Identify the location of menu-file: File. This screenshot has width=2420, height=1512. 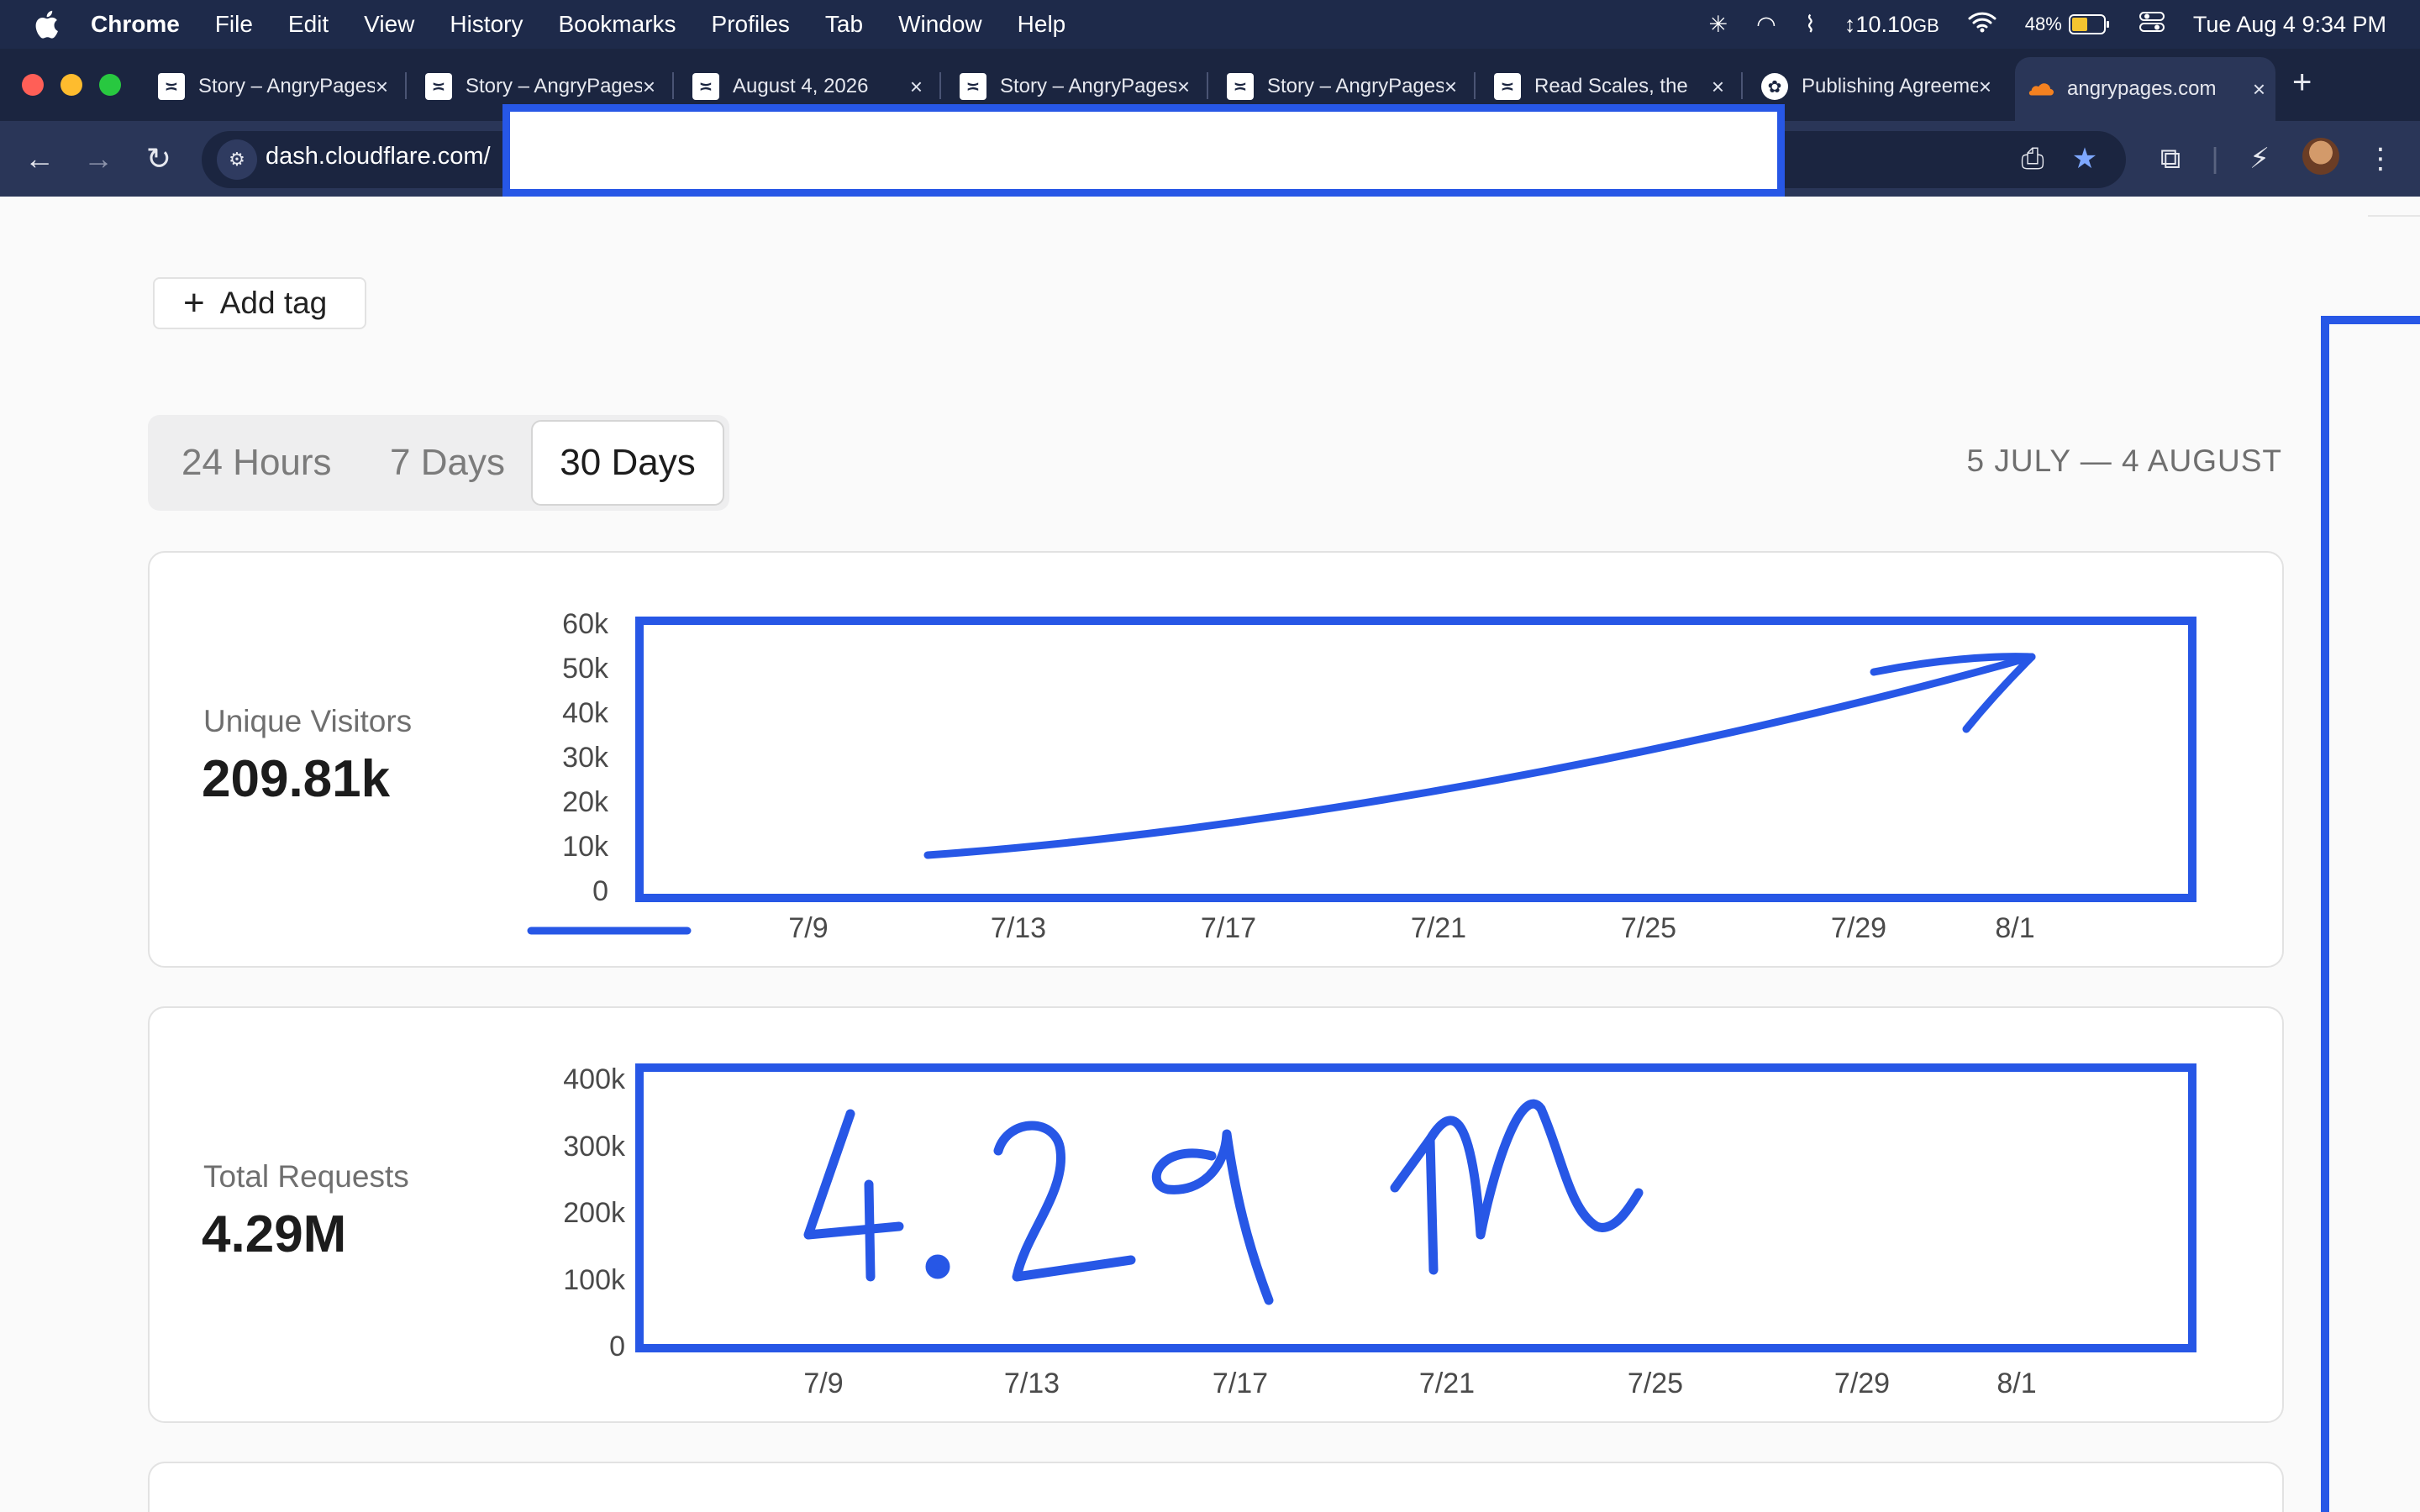
(234, 24).